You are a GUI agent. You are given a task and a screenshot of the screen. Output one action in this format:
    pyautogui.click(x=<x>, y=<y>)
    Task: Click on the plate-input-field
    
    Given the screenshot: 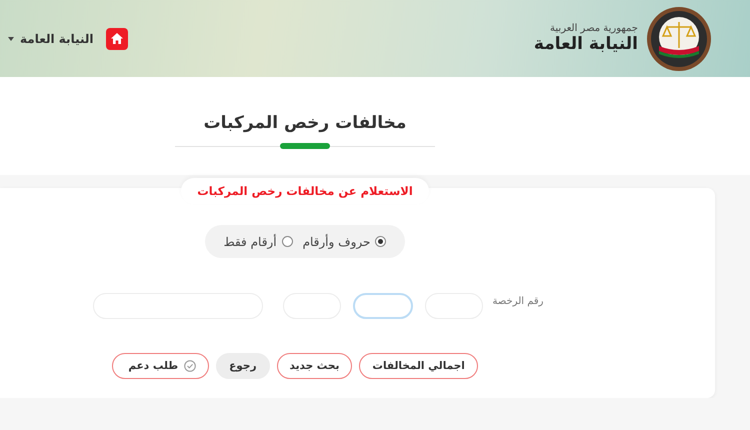 What is the action you would take?
    pyautogui.click(x=382, y=306)
    